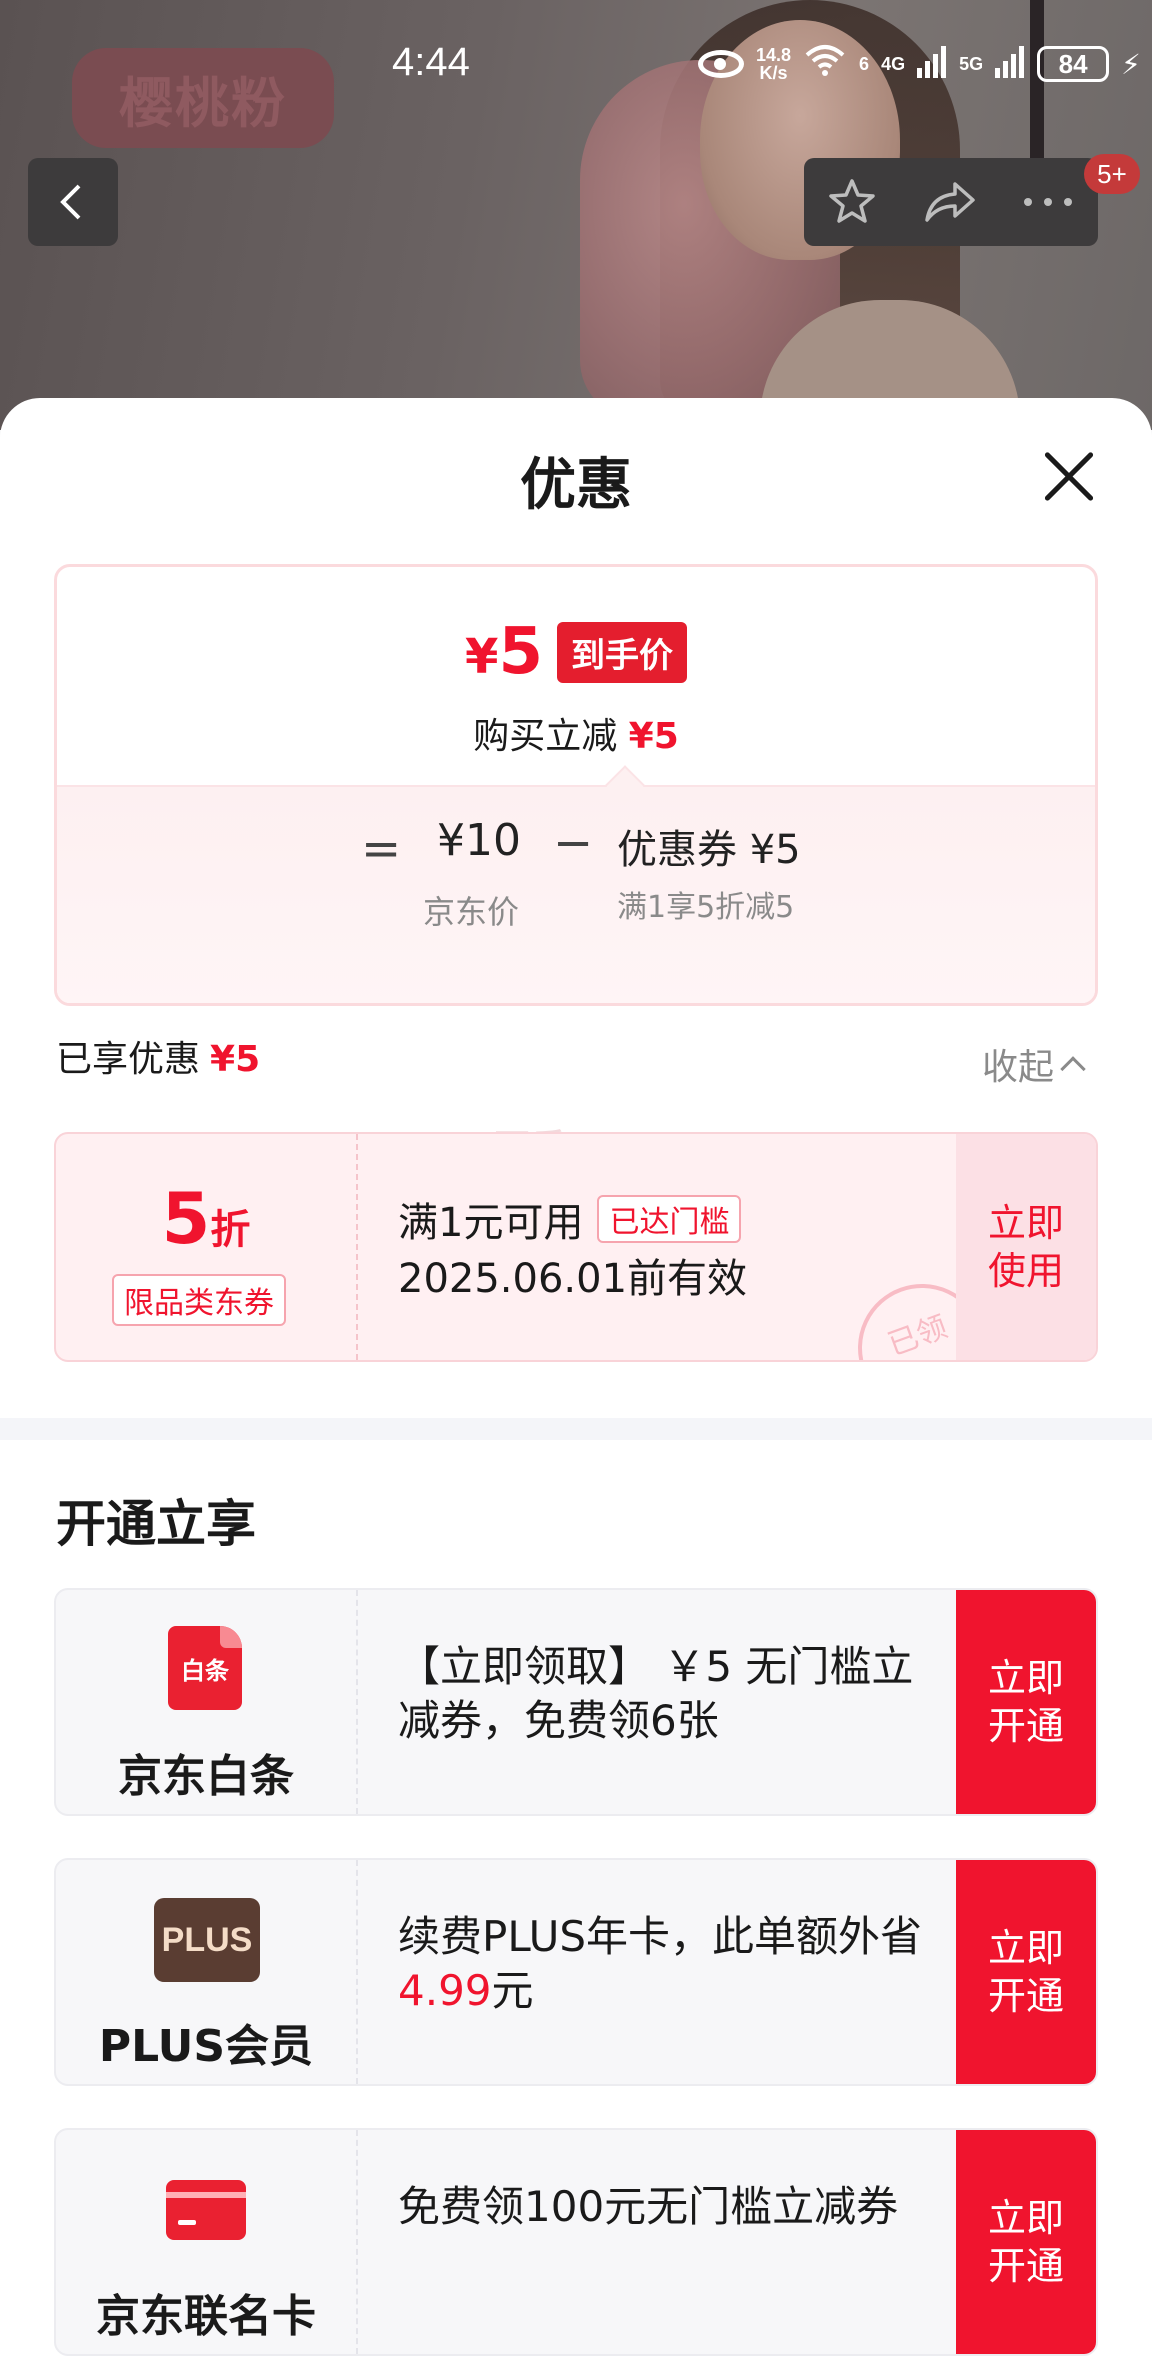 This screenshot has height=2376, width=1152. I want to click on network-speed-unit: K/s, so click(773, 73).